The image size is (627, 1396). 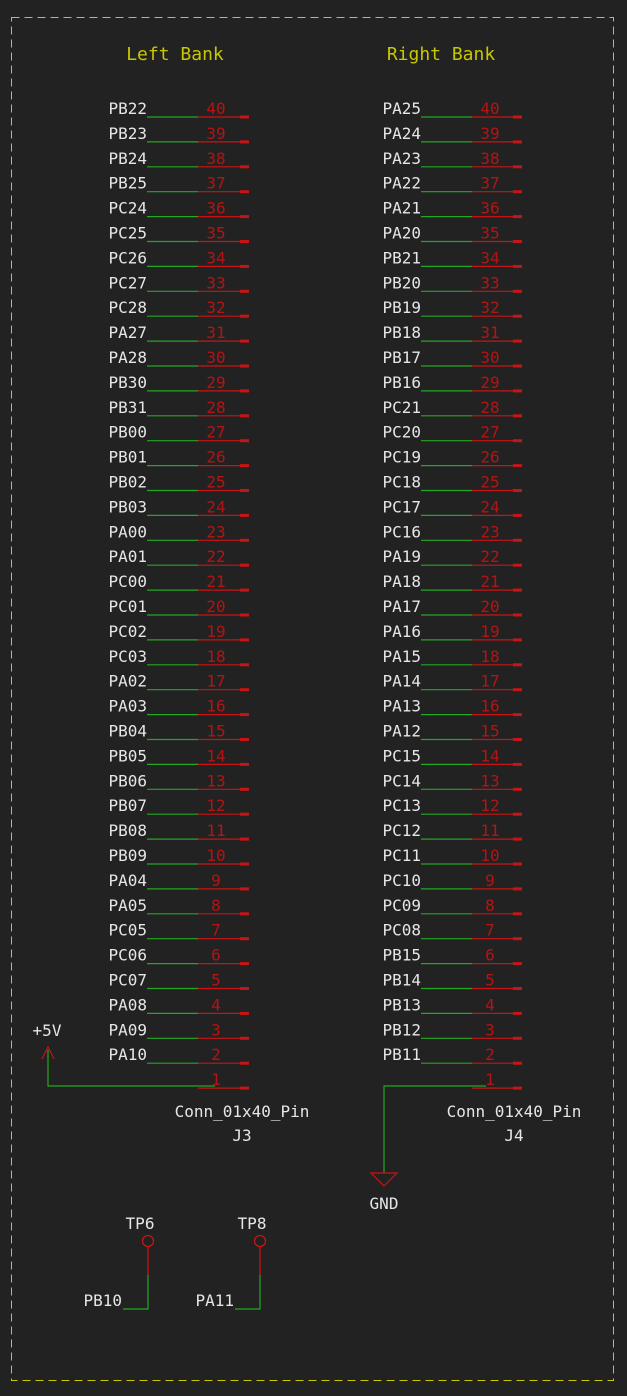 What do you see at coordinates (489, 606) in the screenshot?
I see `pin-number: 20` at bounding box center [489, 606].